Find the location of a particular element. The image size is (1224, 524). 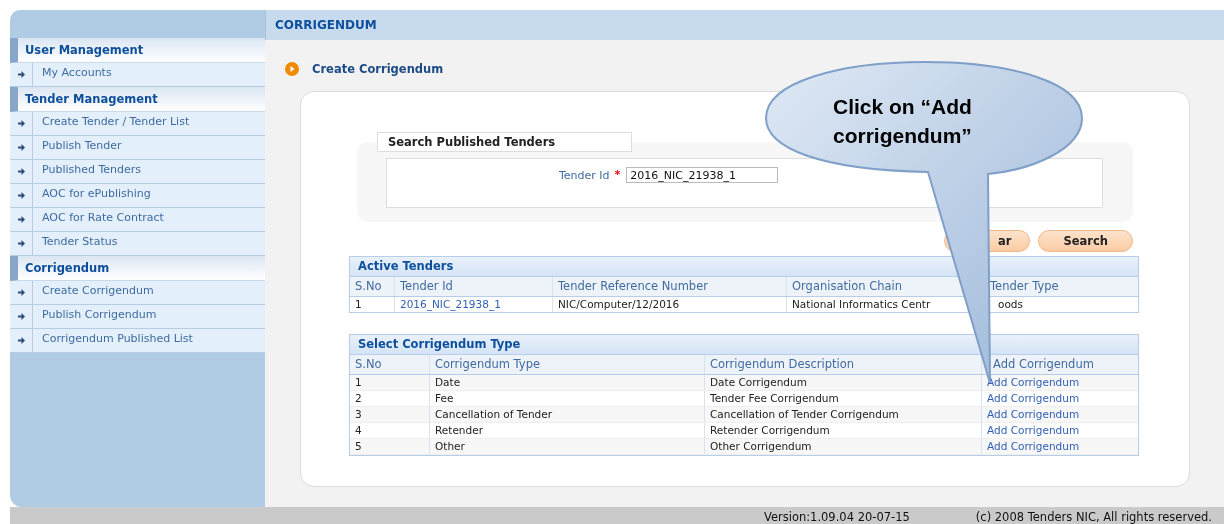

fieldset-legend: Search Published Tenders is located at coordinates (504, 142).